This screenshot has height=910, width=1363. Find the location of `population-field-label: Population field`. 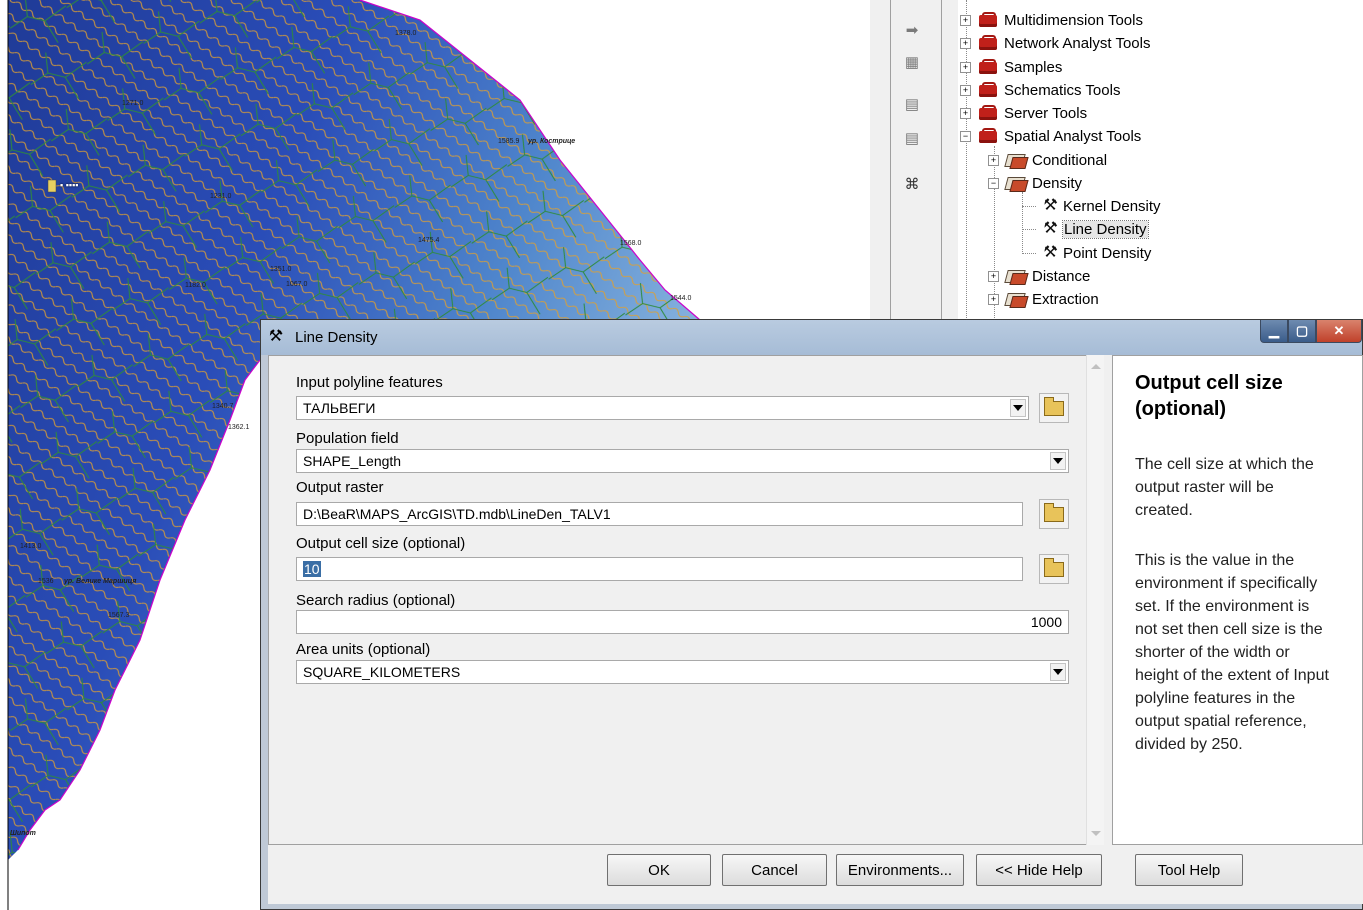

population-field-label: Population field is located at coordinates (347, 438).